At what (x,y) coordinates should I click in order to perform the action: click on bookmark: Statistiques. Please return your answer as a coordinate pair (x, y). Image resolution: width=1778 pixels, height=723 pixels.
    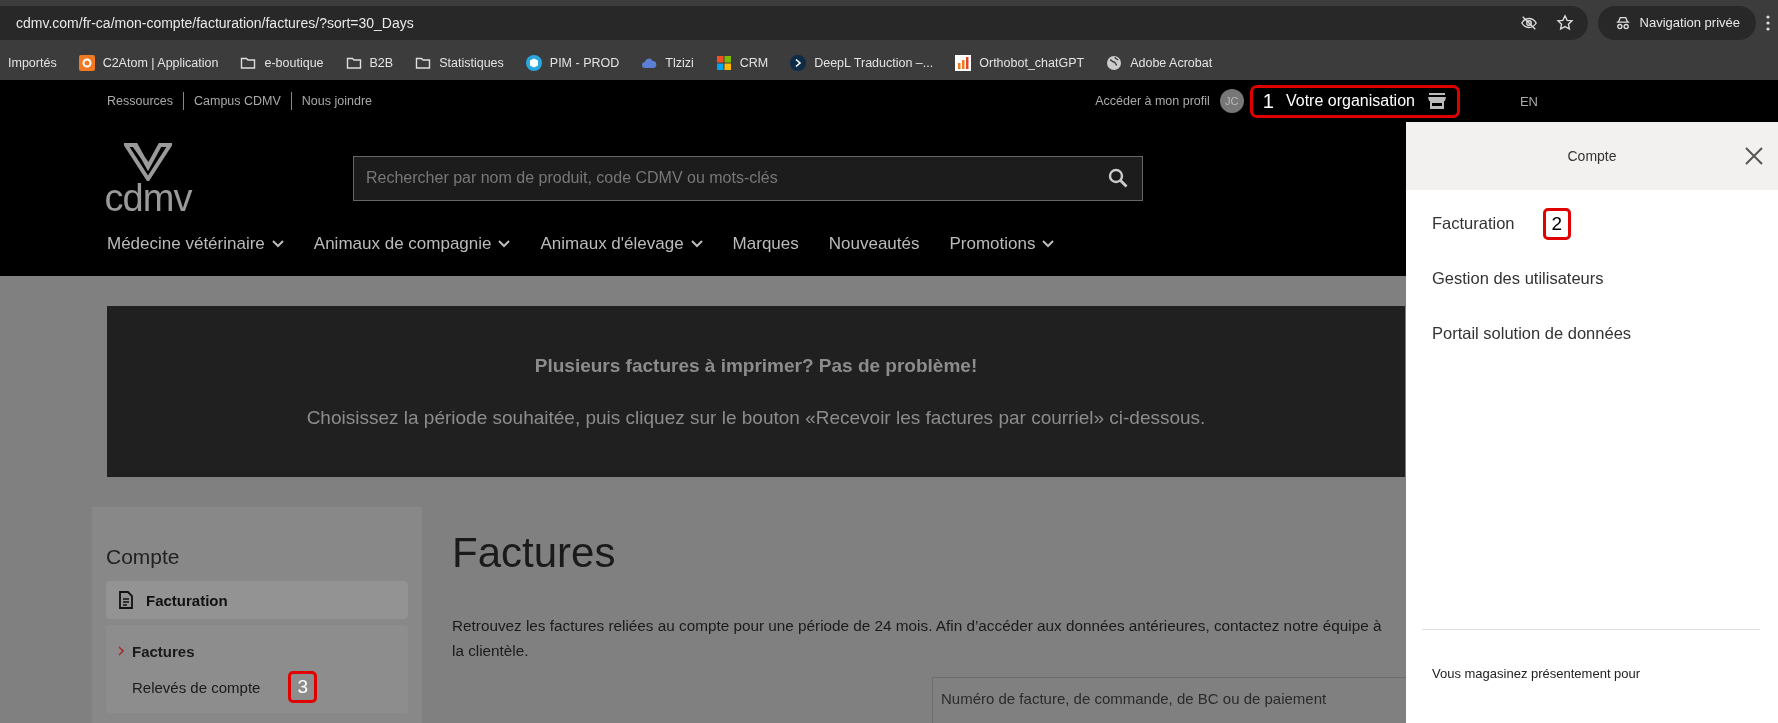
    Looking at the image, I should click on (459, 62).